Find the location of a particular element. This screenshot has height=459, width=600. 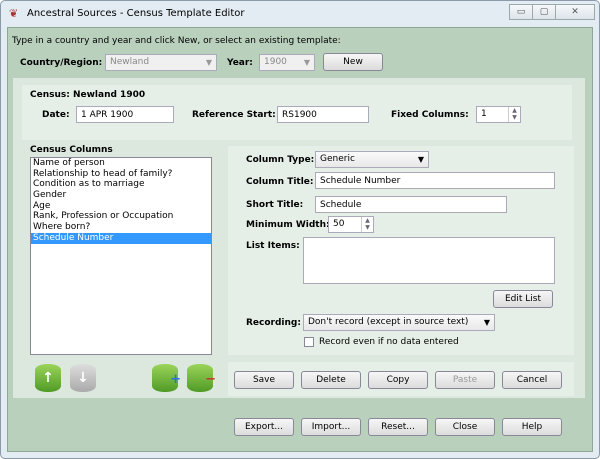

fixed-columns-label: Fixed Columns: is located at coordinates (430, 115).